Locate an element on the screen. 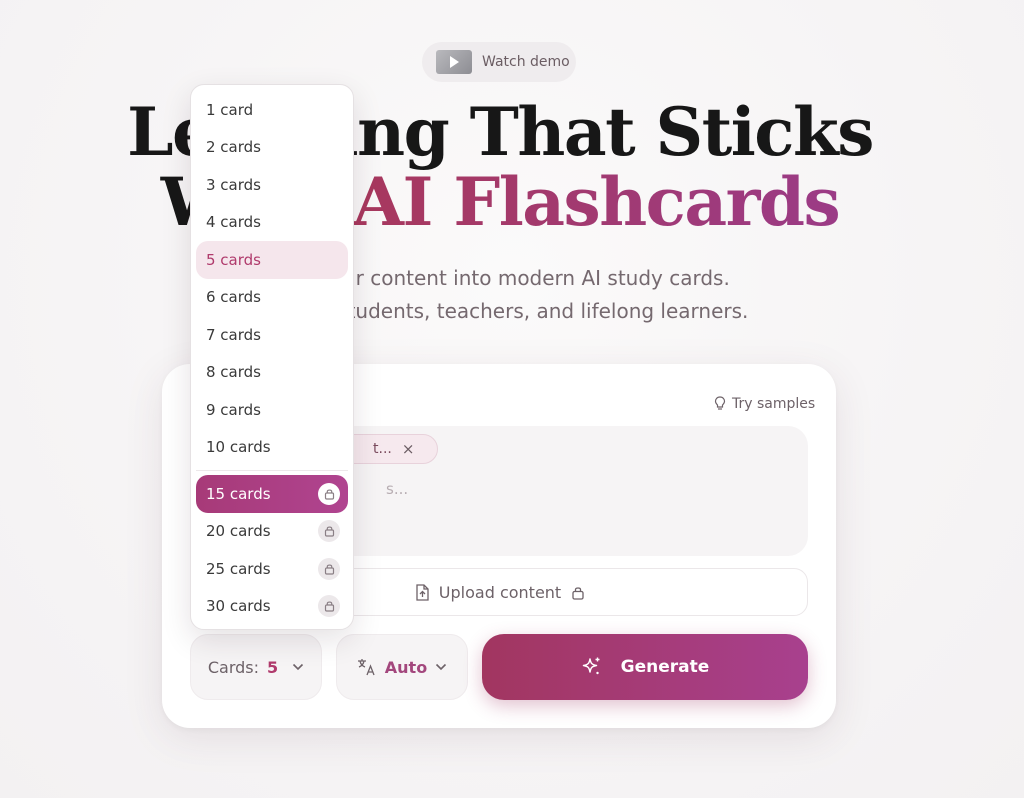 Image resolution: width=1024 pixels, height=798 pixels. dropdown-option-label: 1 card is located at coordinates (230, 109).